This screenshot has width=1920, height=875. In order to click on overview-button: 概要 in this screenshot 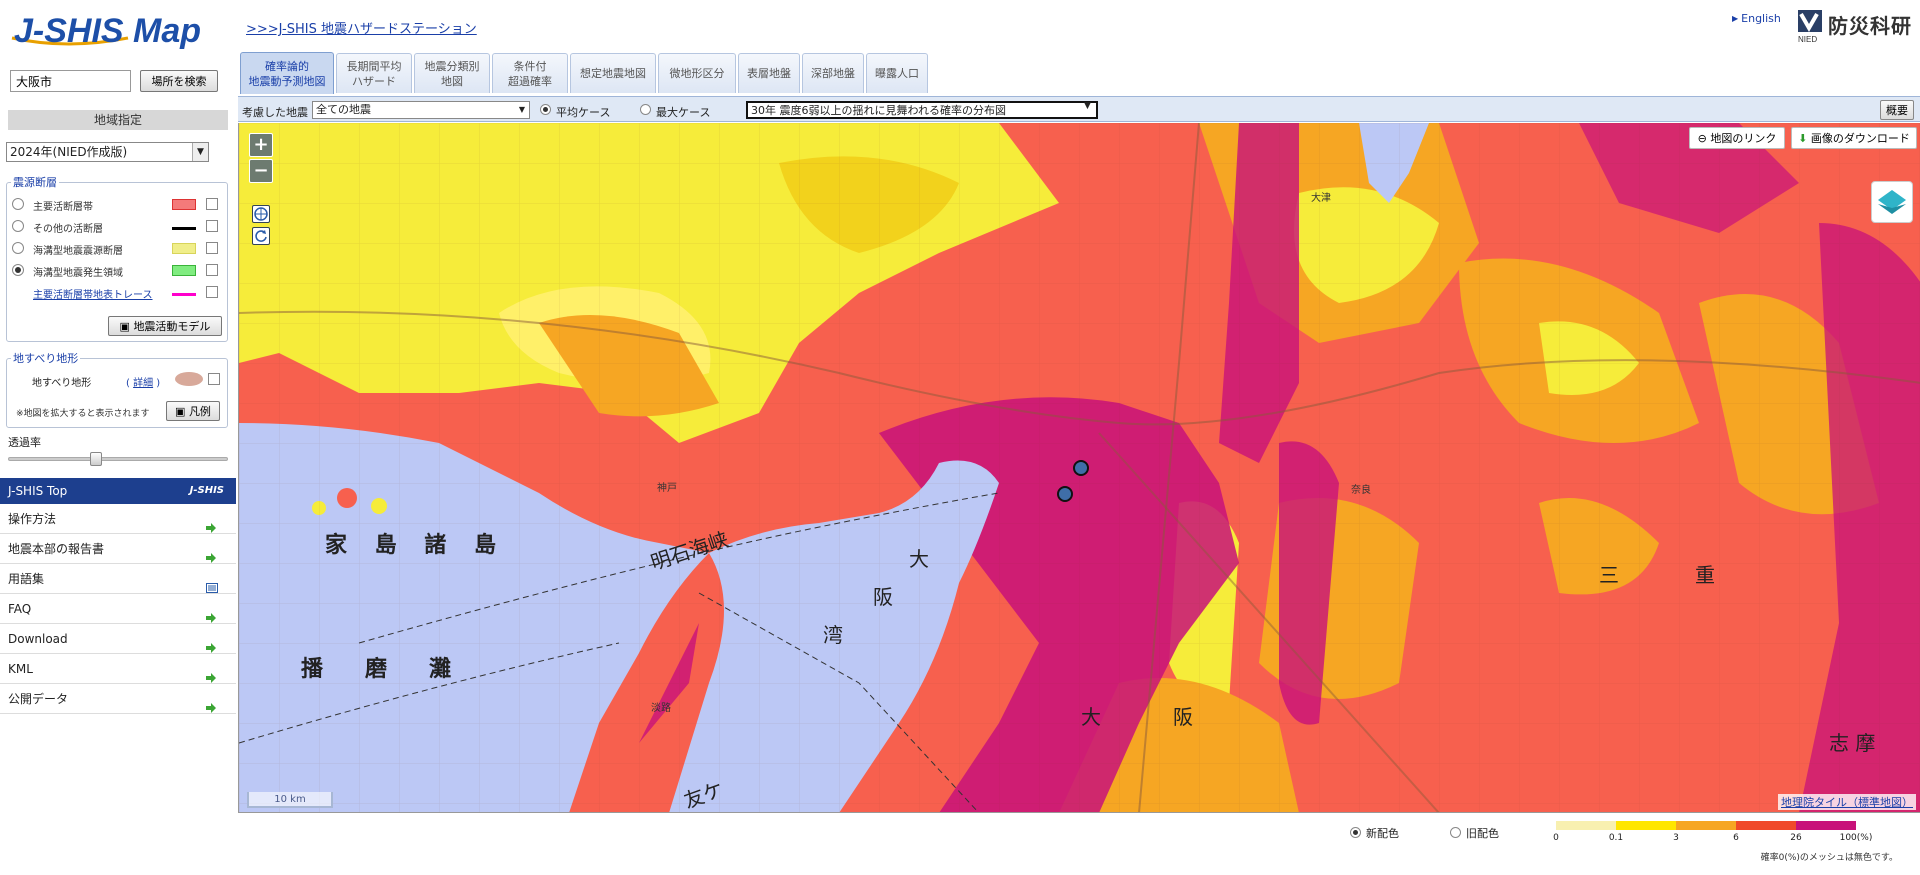, I will do `click(1897, 110)`.